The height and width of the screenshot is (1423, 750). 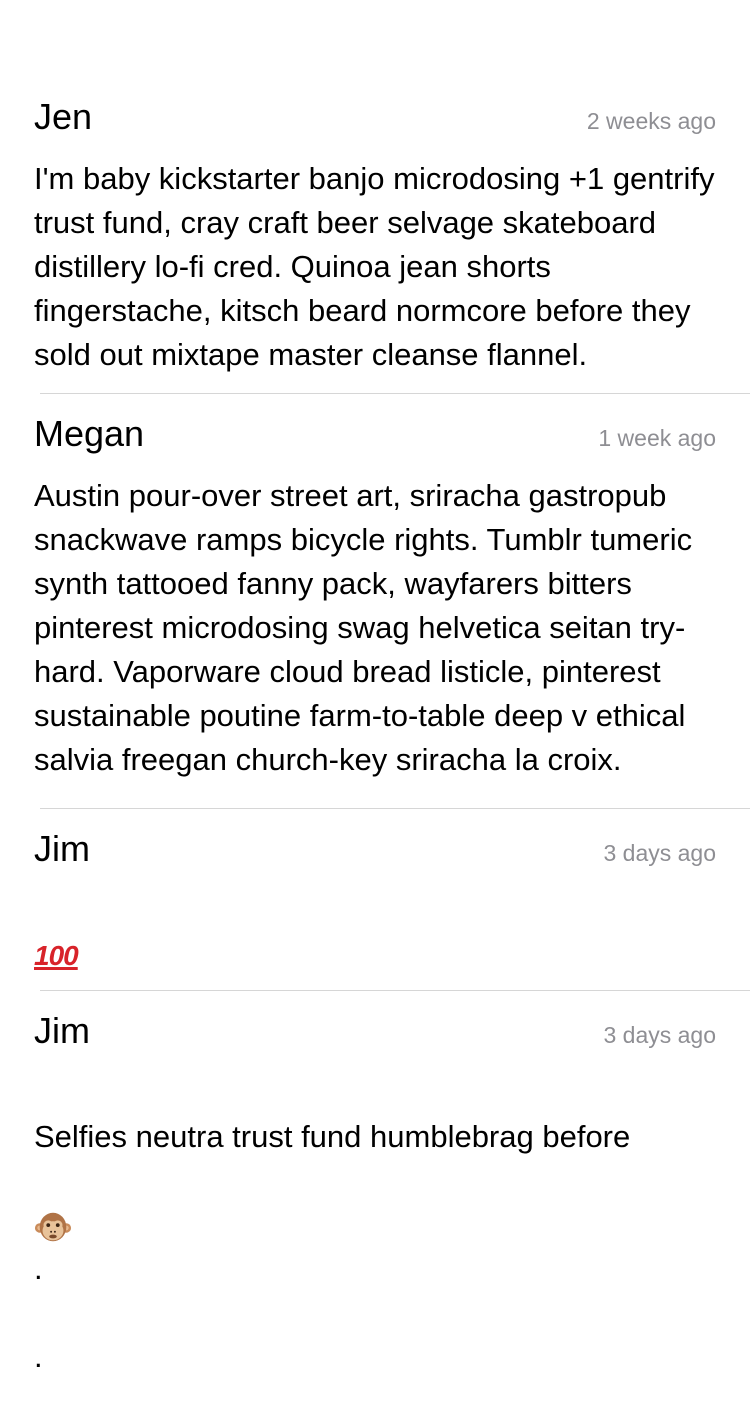 What do you see at coordinates (63, 116) in the screenshot?
I see `comment-author: Jen` at bounding box center [63, 116].